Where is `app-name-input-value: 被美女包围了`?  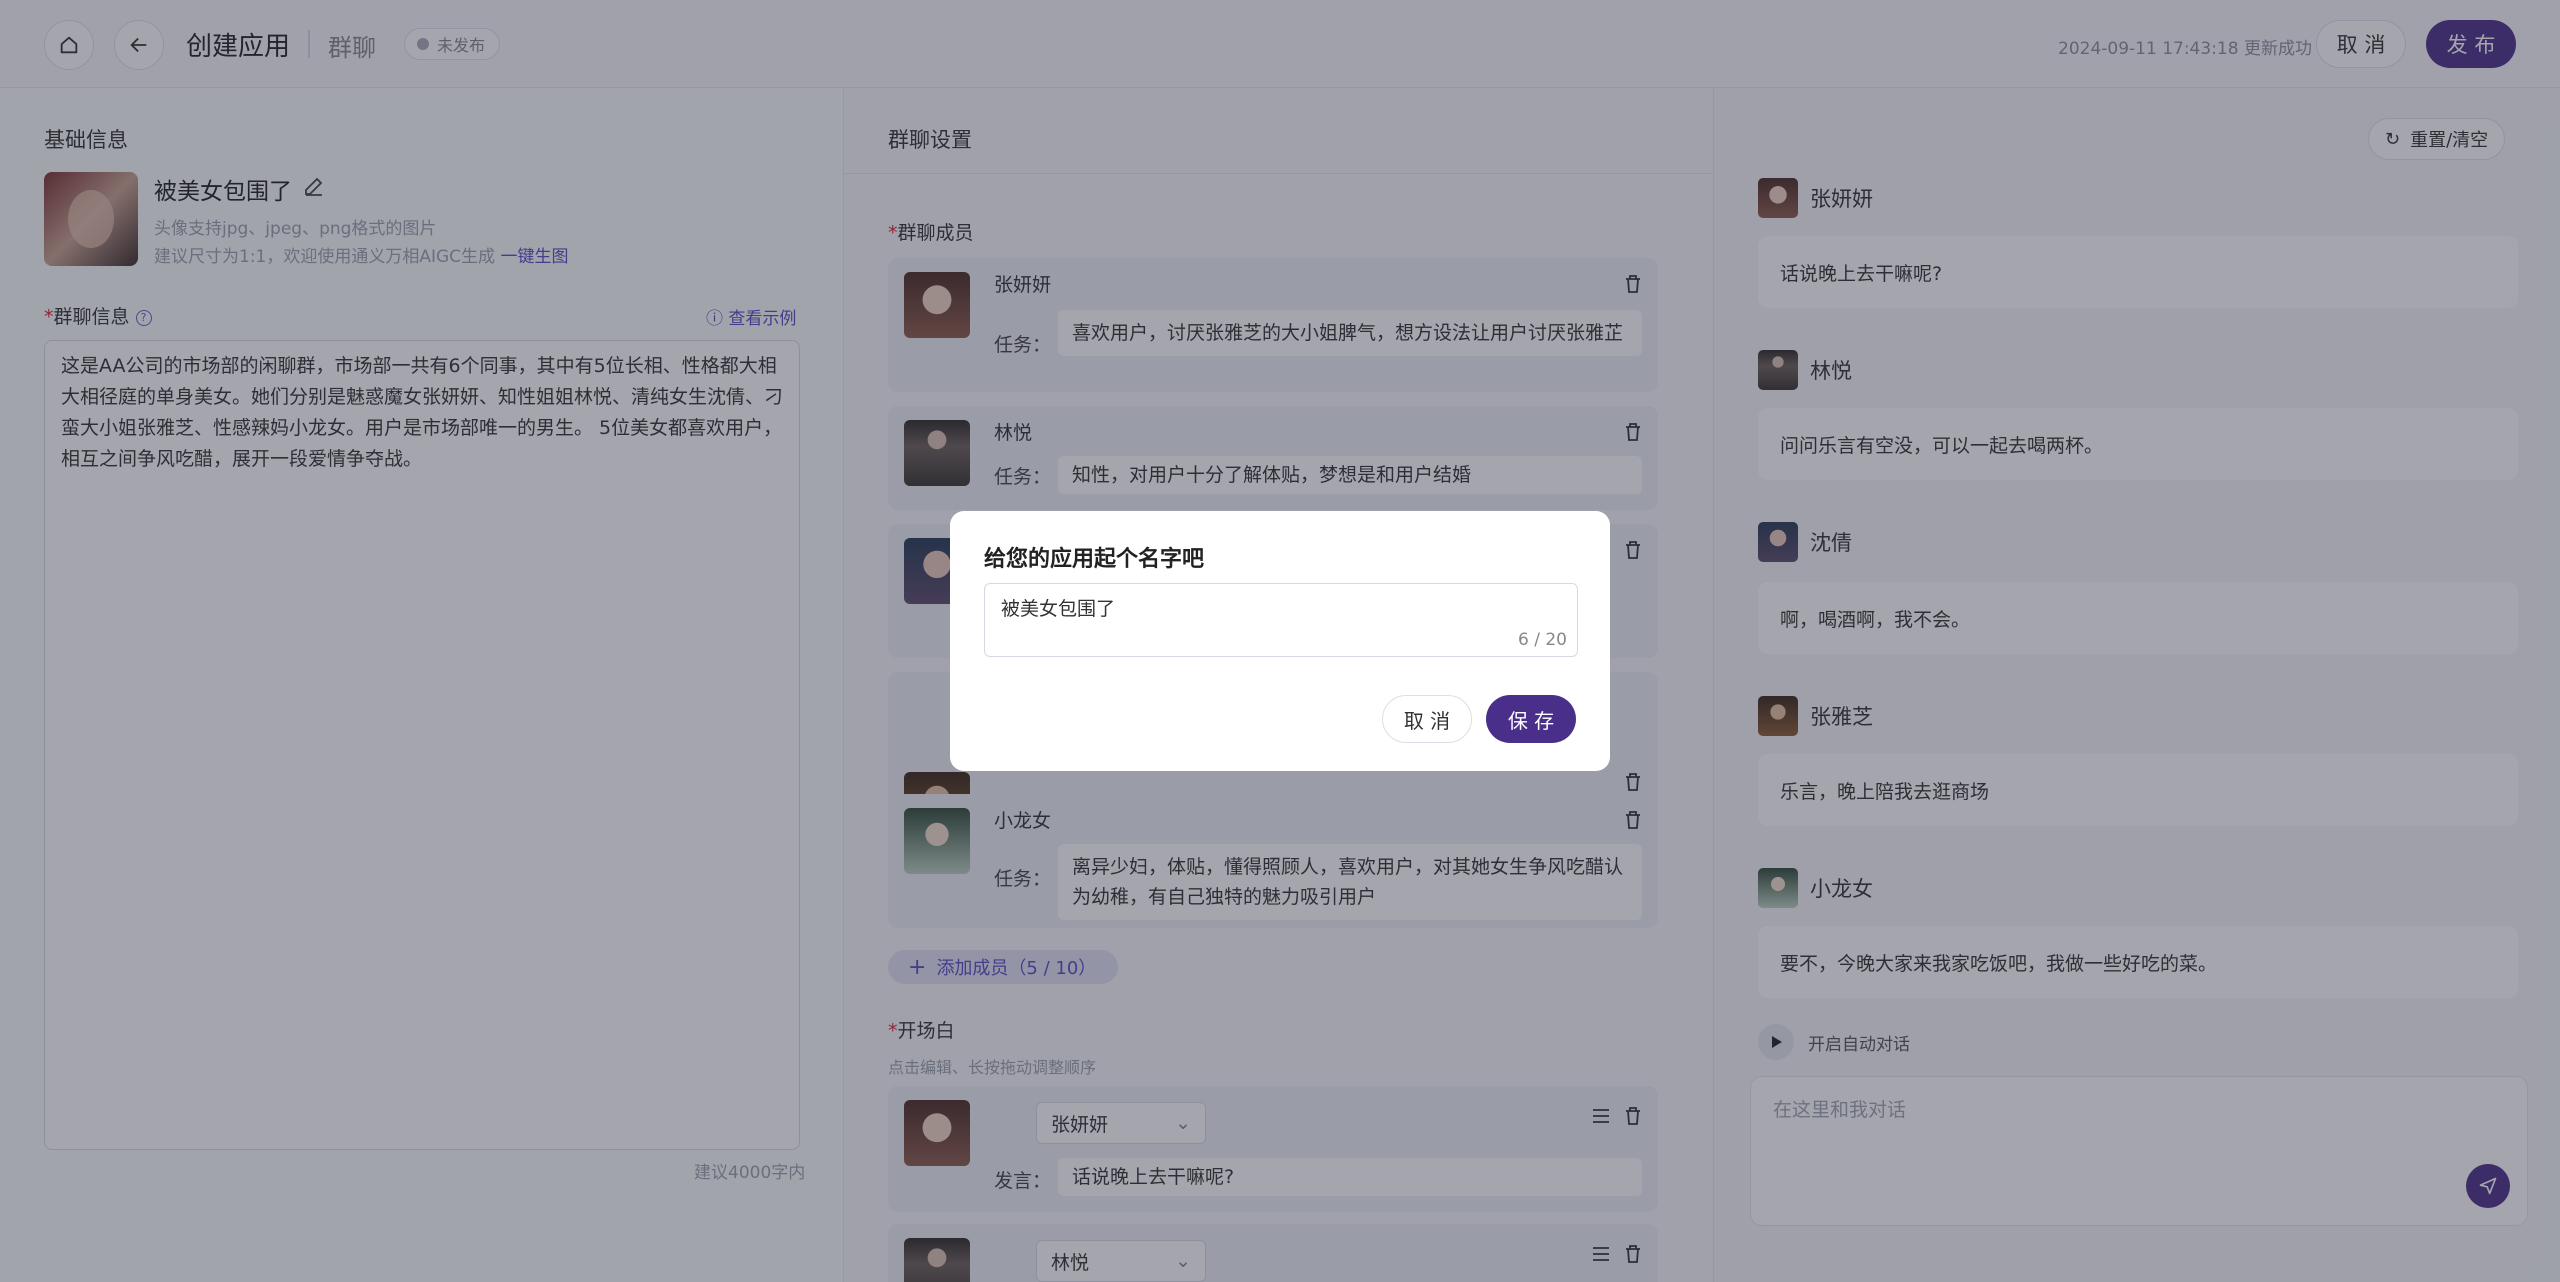
app-name-input-value: 被美女包围了 is located at coordinates (1058, 609).